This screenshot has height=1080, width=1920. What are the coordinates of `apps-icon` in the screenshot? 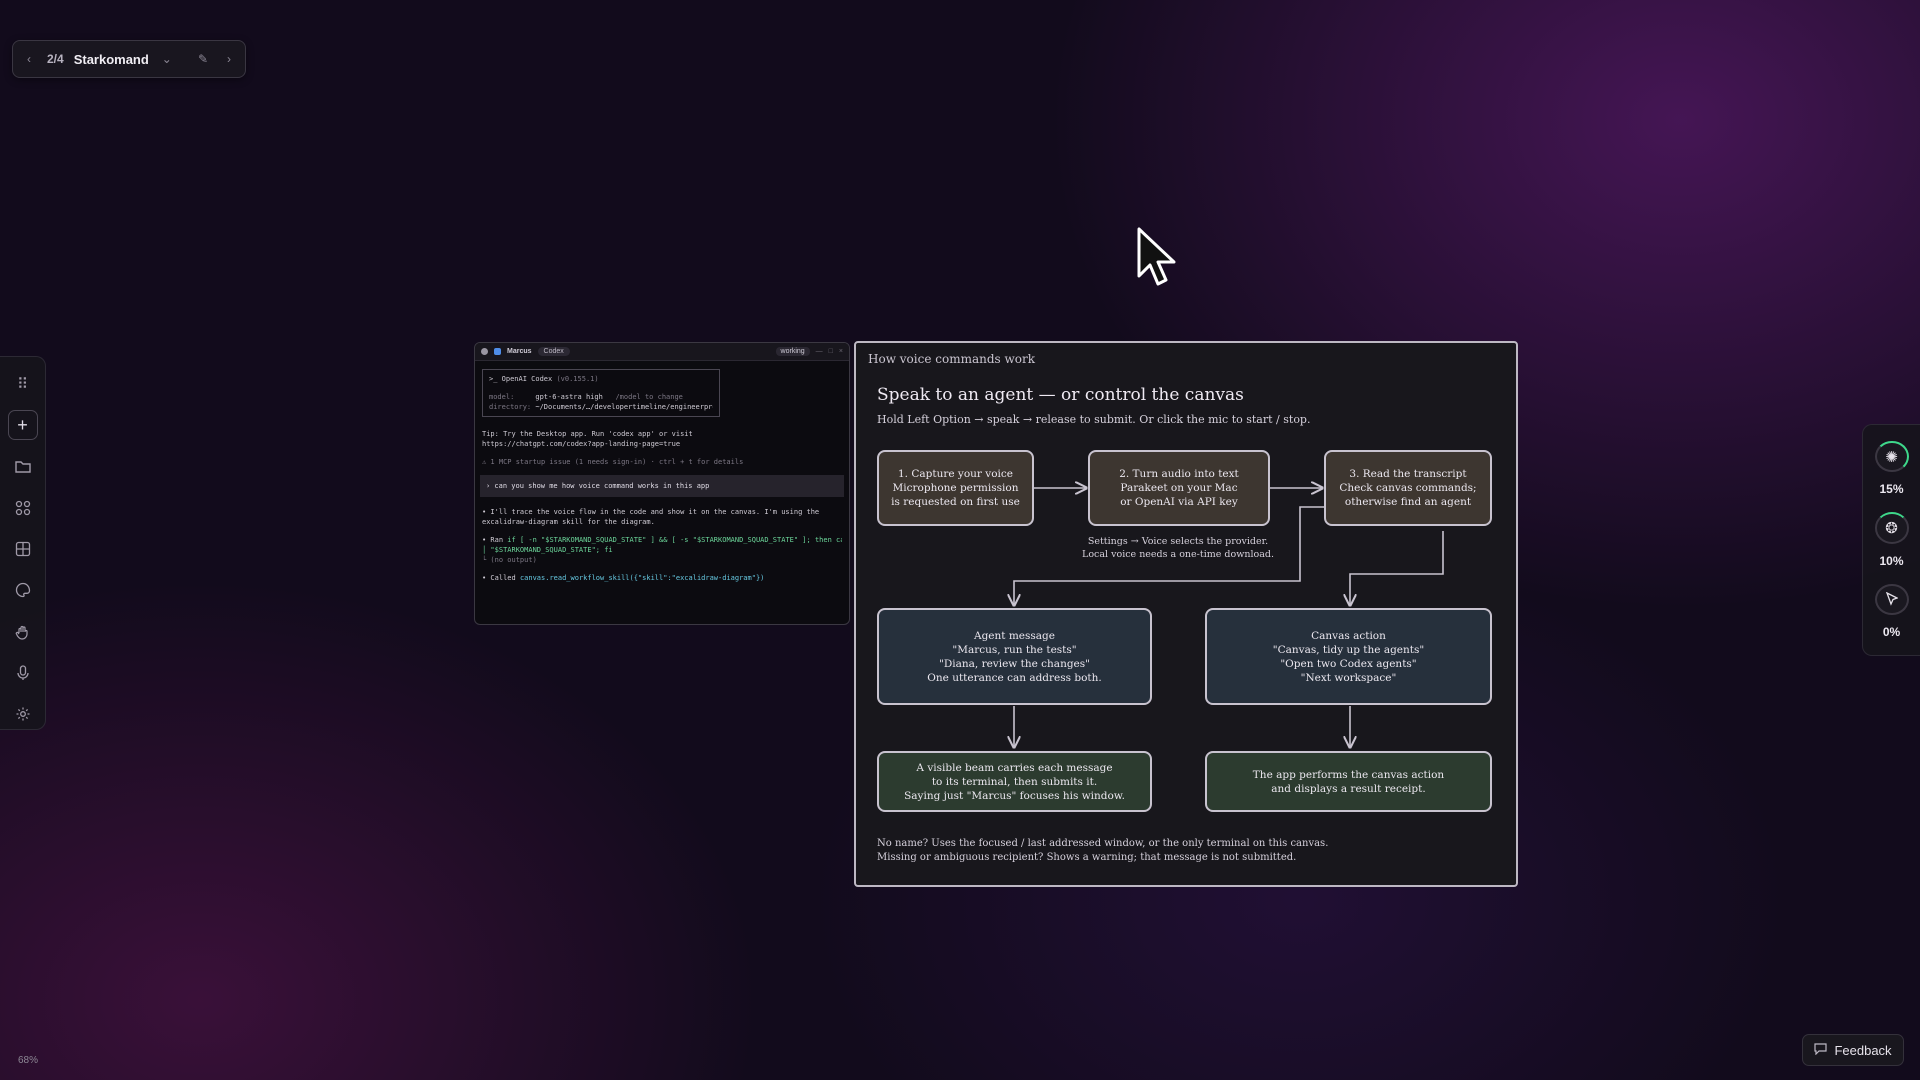 It's located at (23, 507).